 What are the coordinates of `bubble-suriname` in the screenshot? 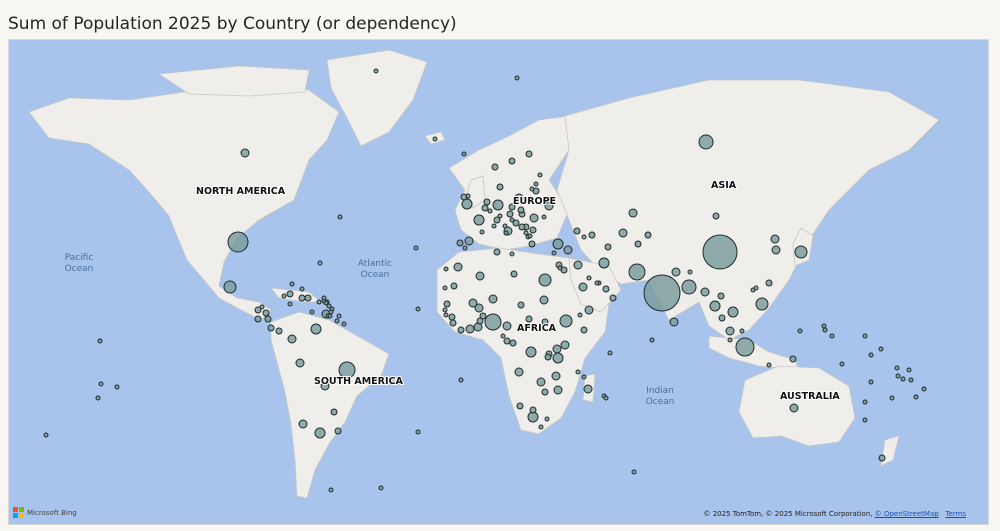 It's located at (344, 324).